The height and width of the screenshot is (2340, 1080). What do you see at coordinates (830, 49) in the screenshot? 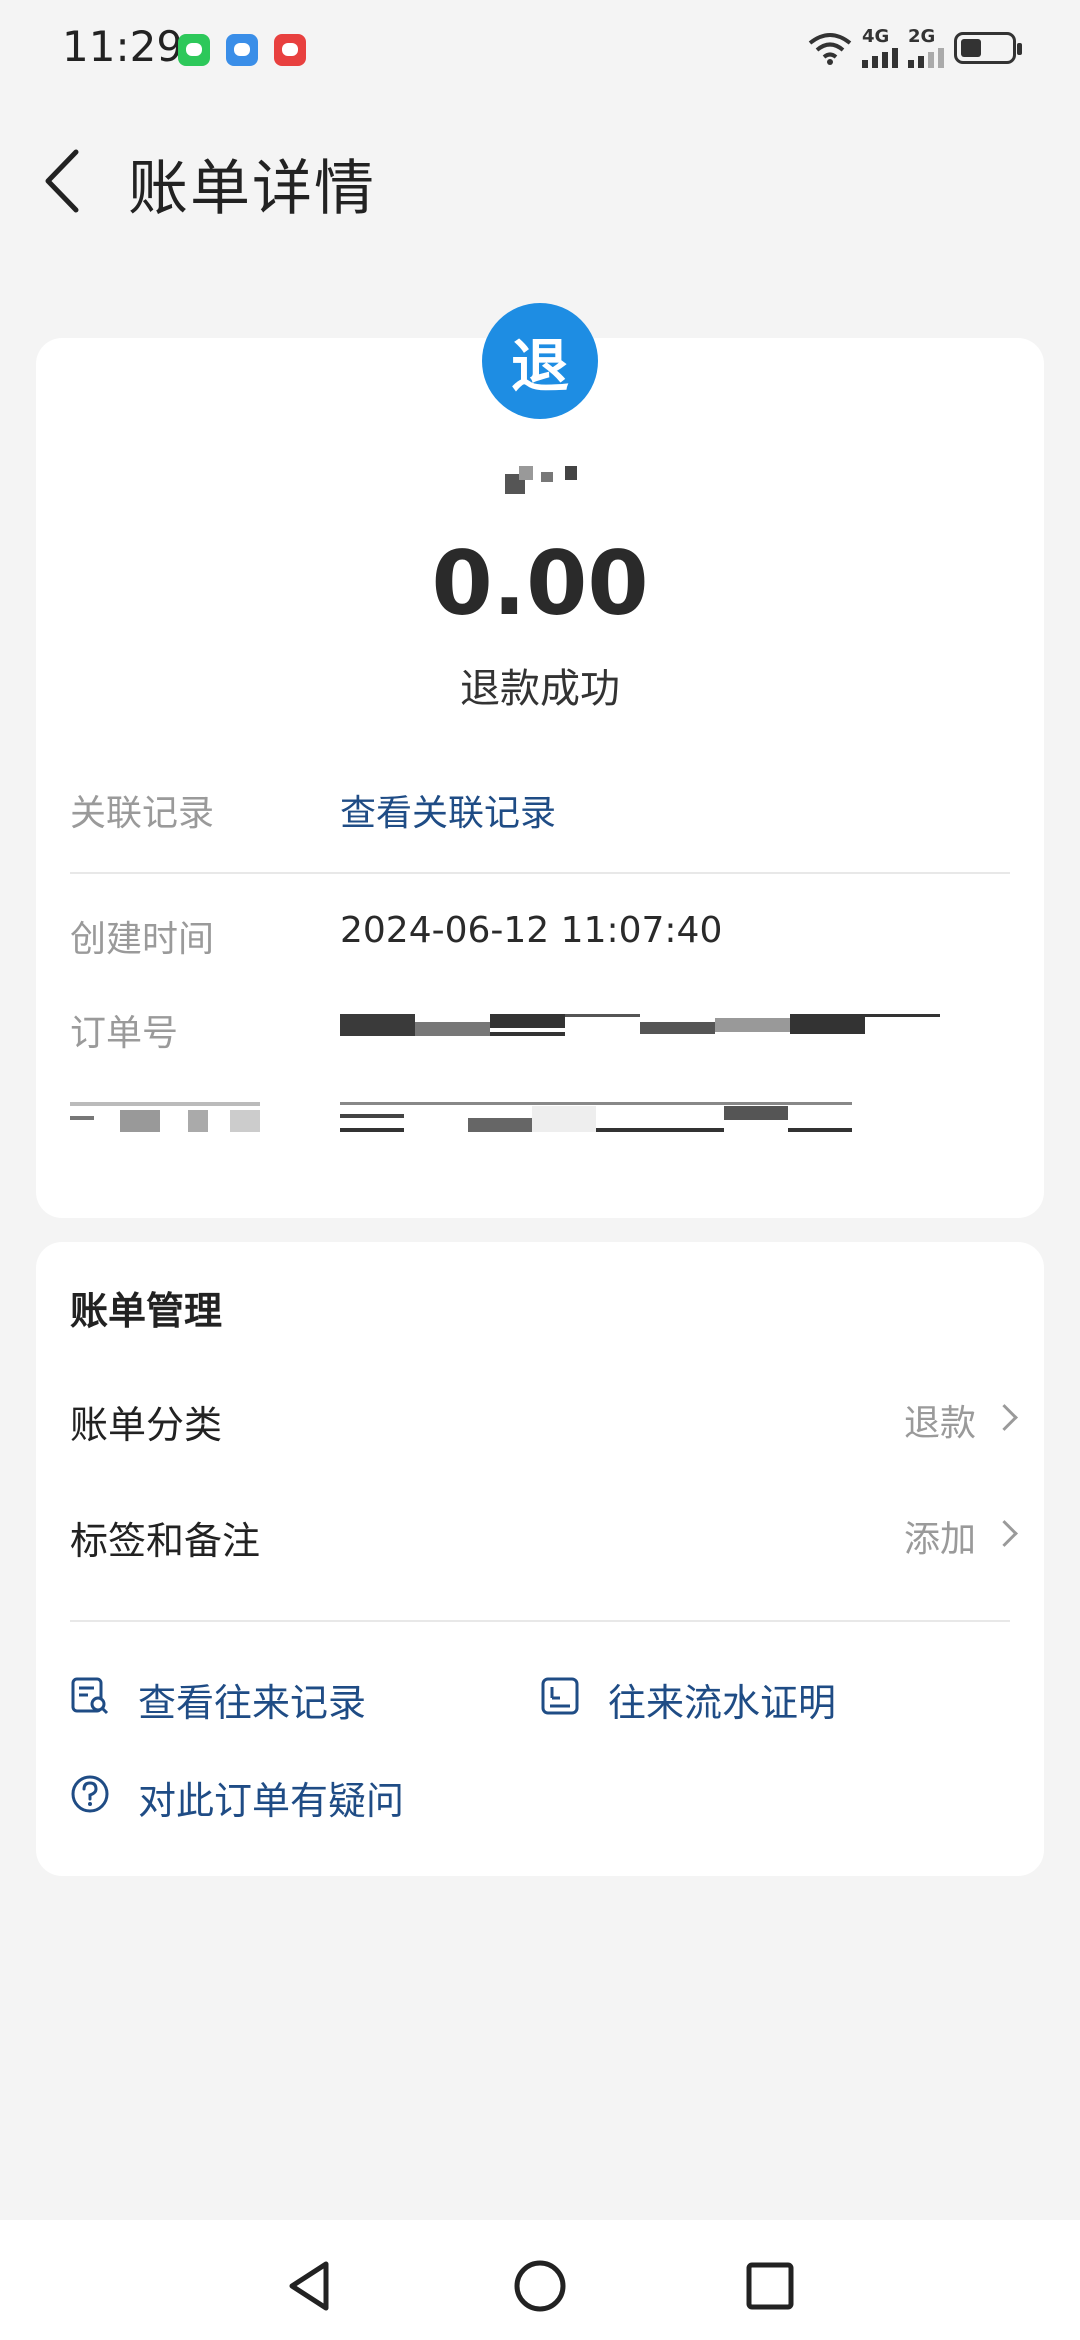
I see `wifi-icon` at bounding box center [830, 49].